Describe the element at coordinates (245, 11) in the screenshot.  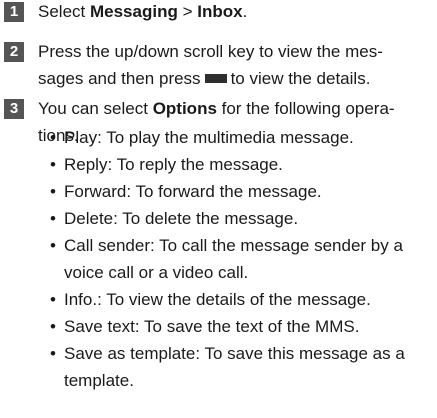
I see `step-1-suffix: .` at that location.